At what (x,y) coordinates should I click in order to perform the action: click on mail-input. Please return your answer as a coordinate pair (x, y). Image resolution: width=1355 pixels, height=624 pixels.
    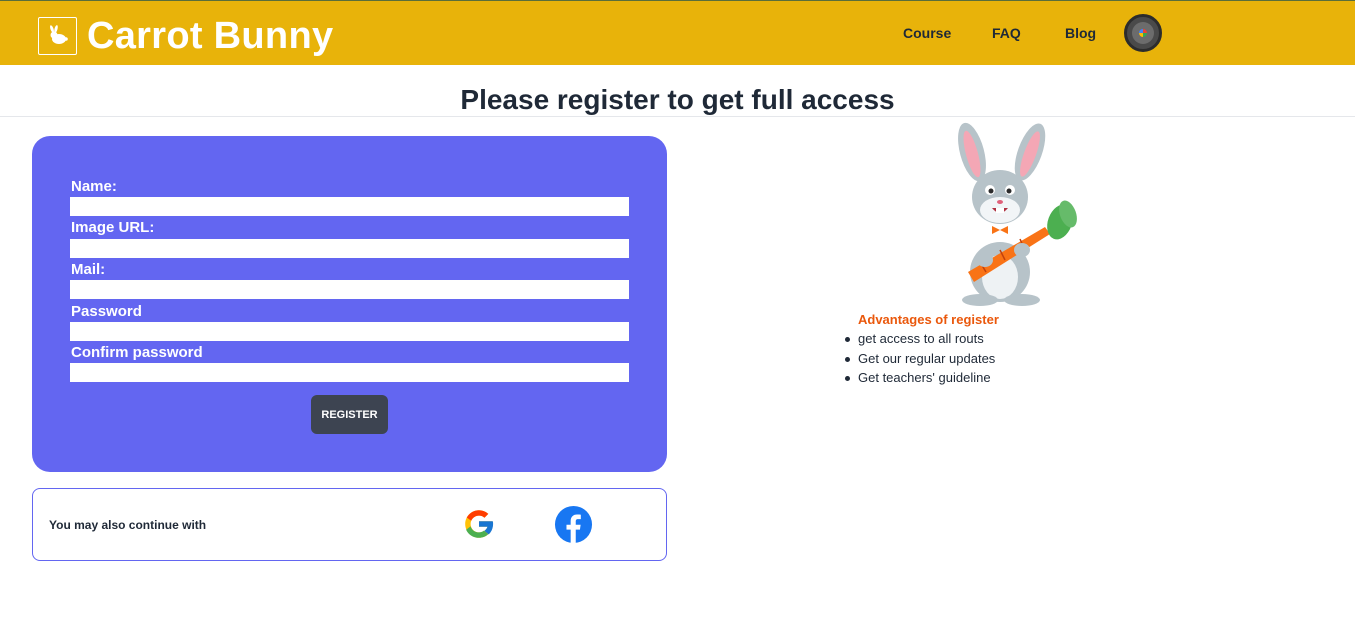
    Looking at the image, I should click on (349, 289).